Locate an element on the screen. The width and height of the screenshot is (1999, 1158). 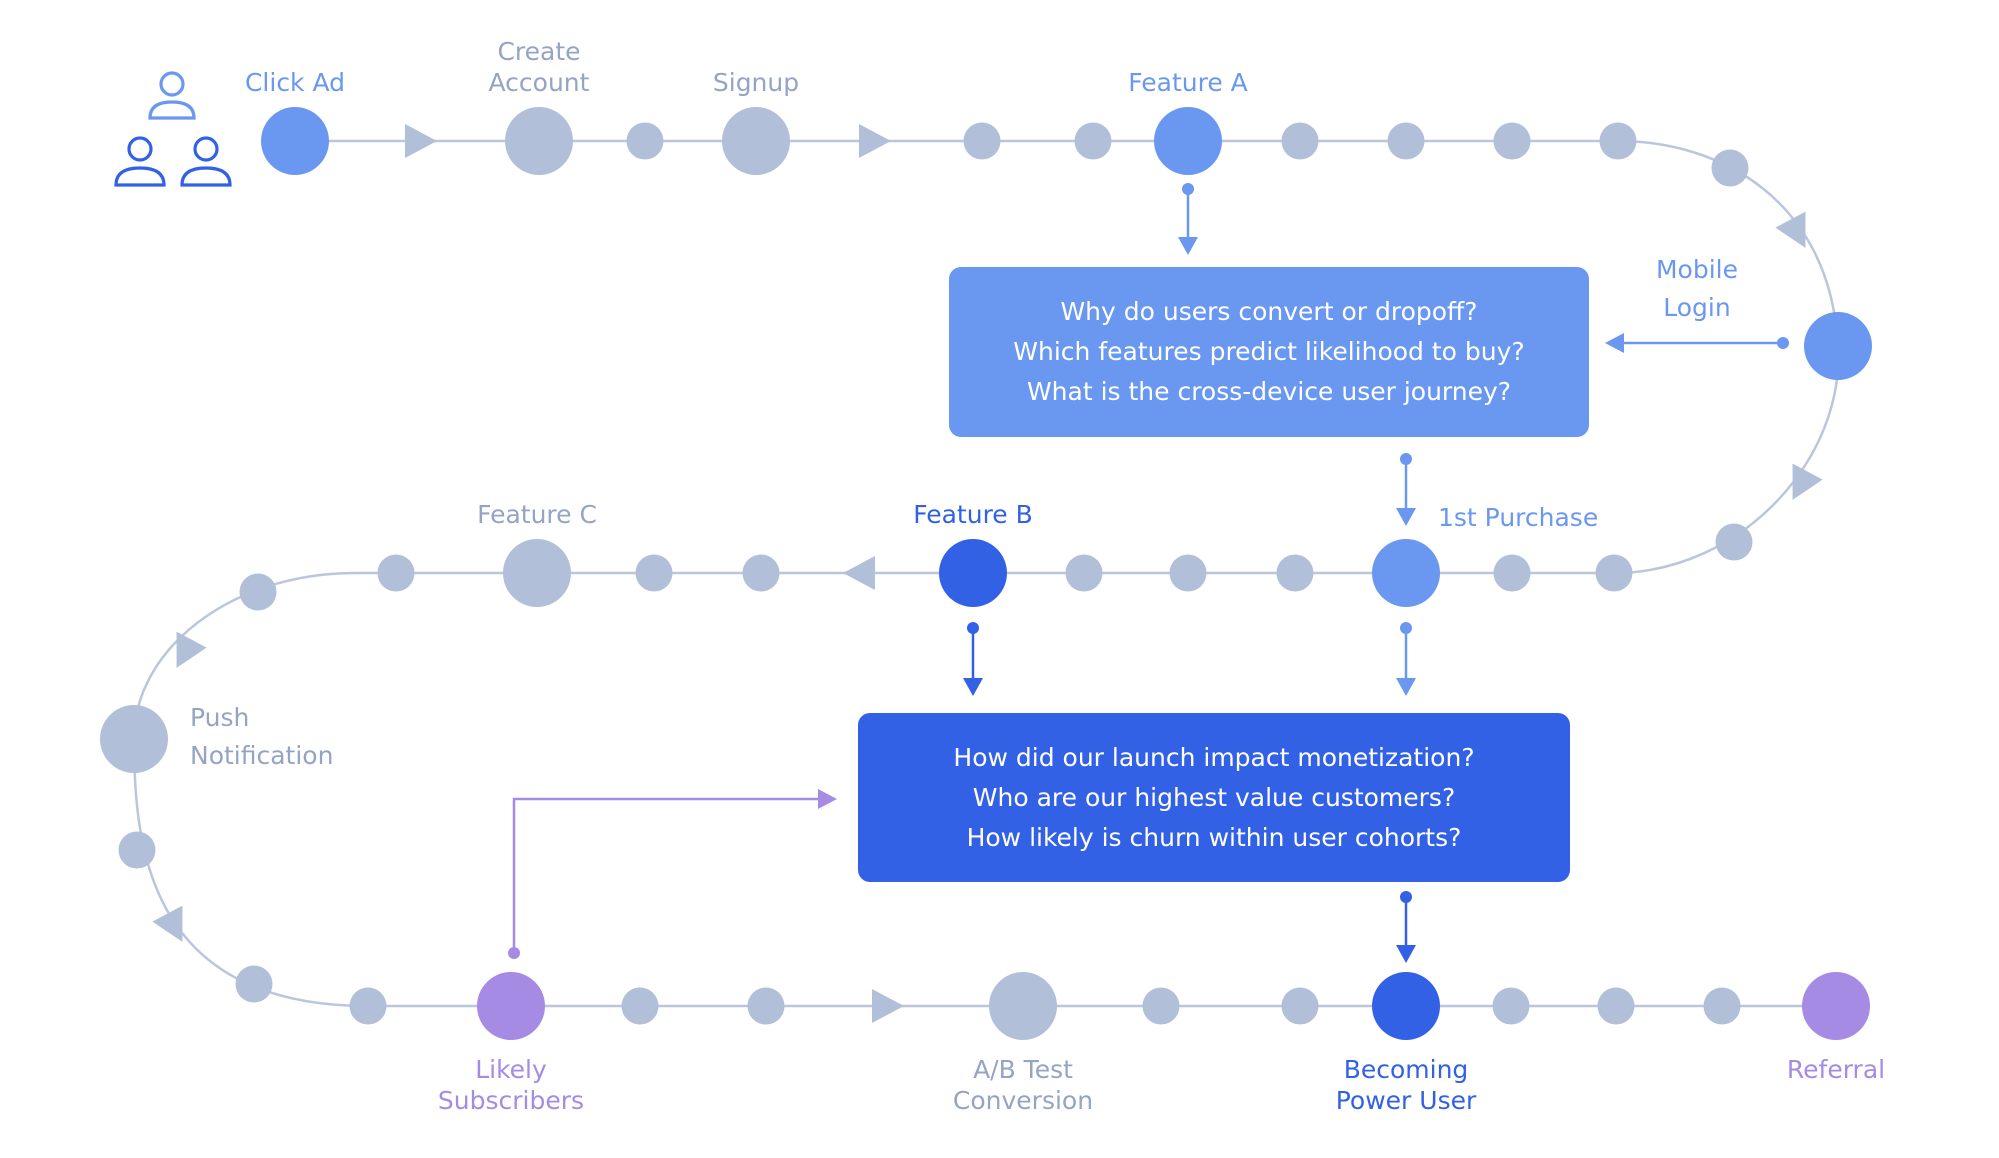
feature-b-to-box-arrow-icon is located at coordinates (973, 687).